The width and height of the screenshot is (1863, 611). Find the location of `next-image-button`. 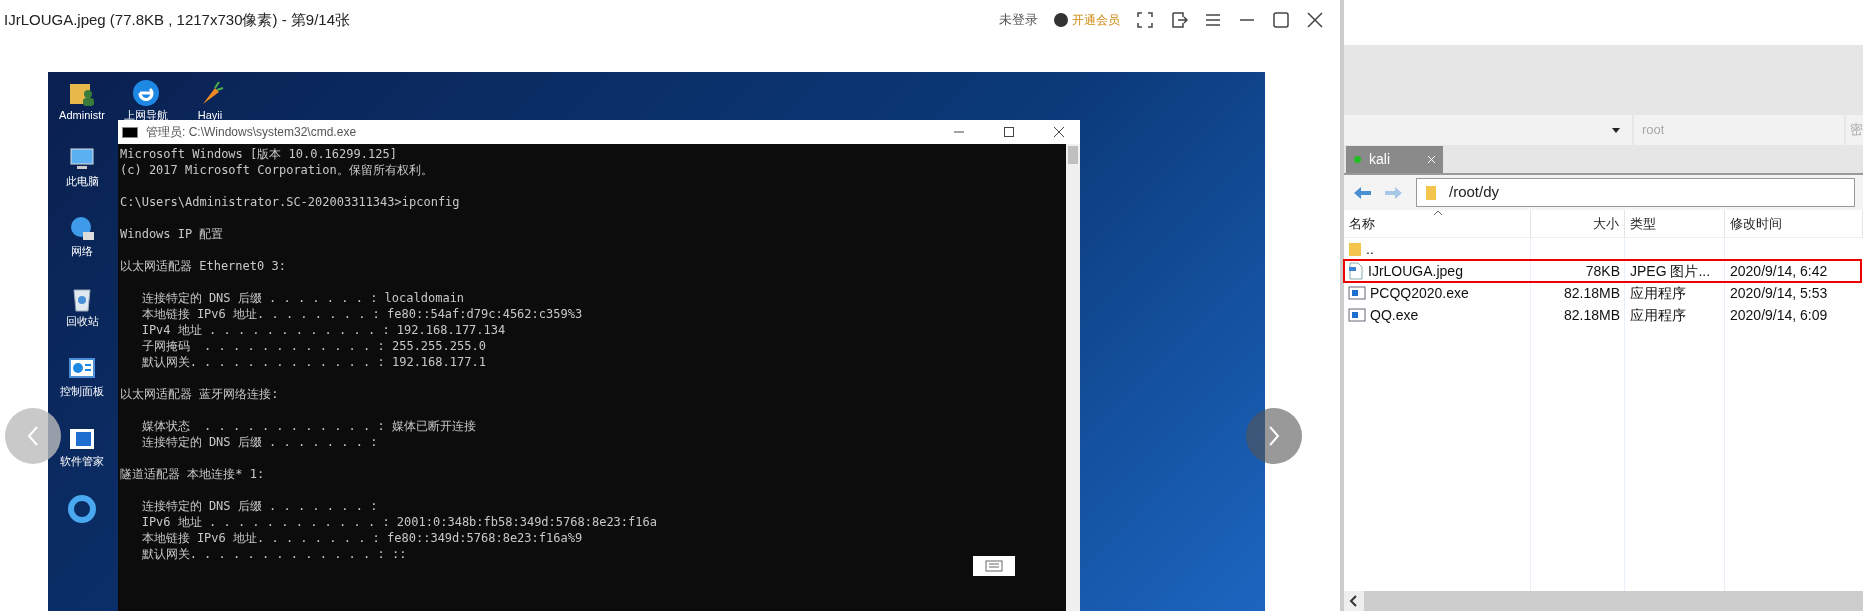

next-image-button is located at coordinates (1274, 436).